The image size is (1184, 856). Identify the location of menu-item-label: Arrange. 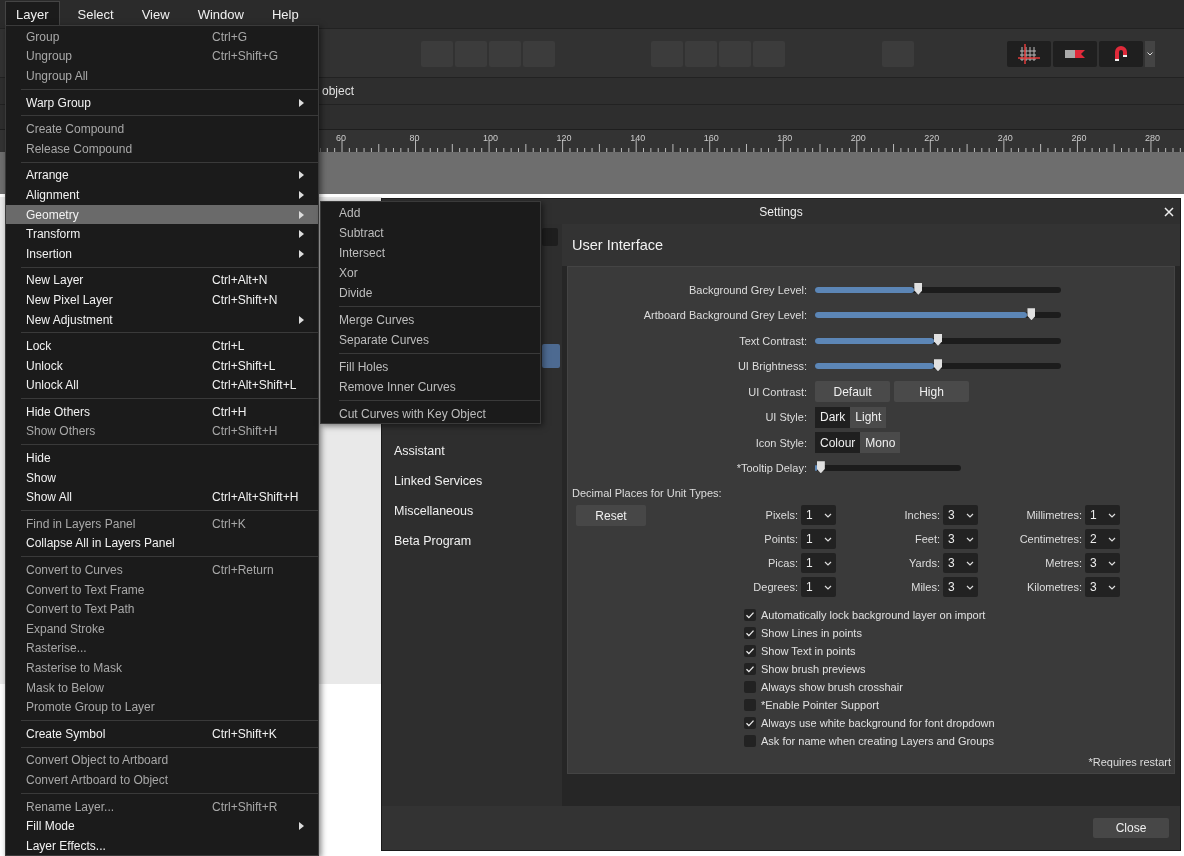
(47, 175).